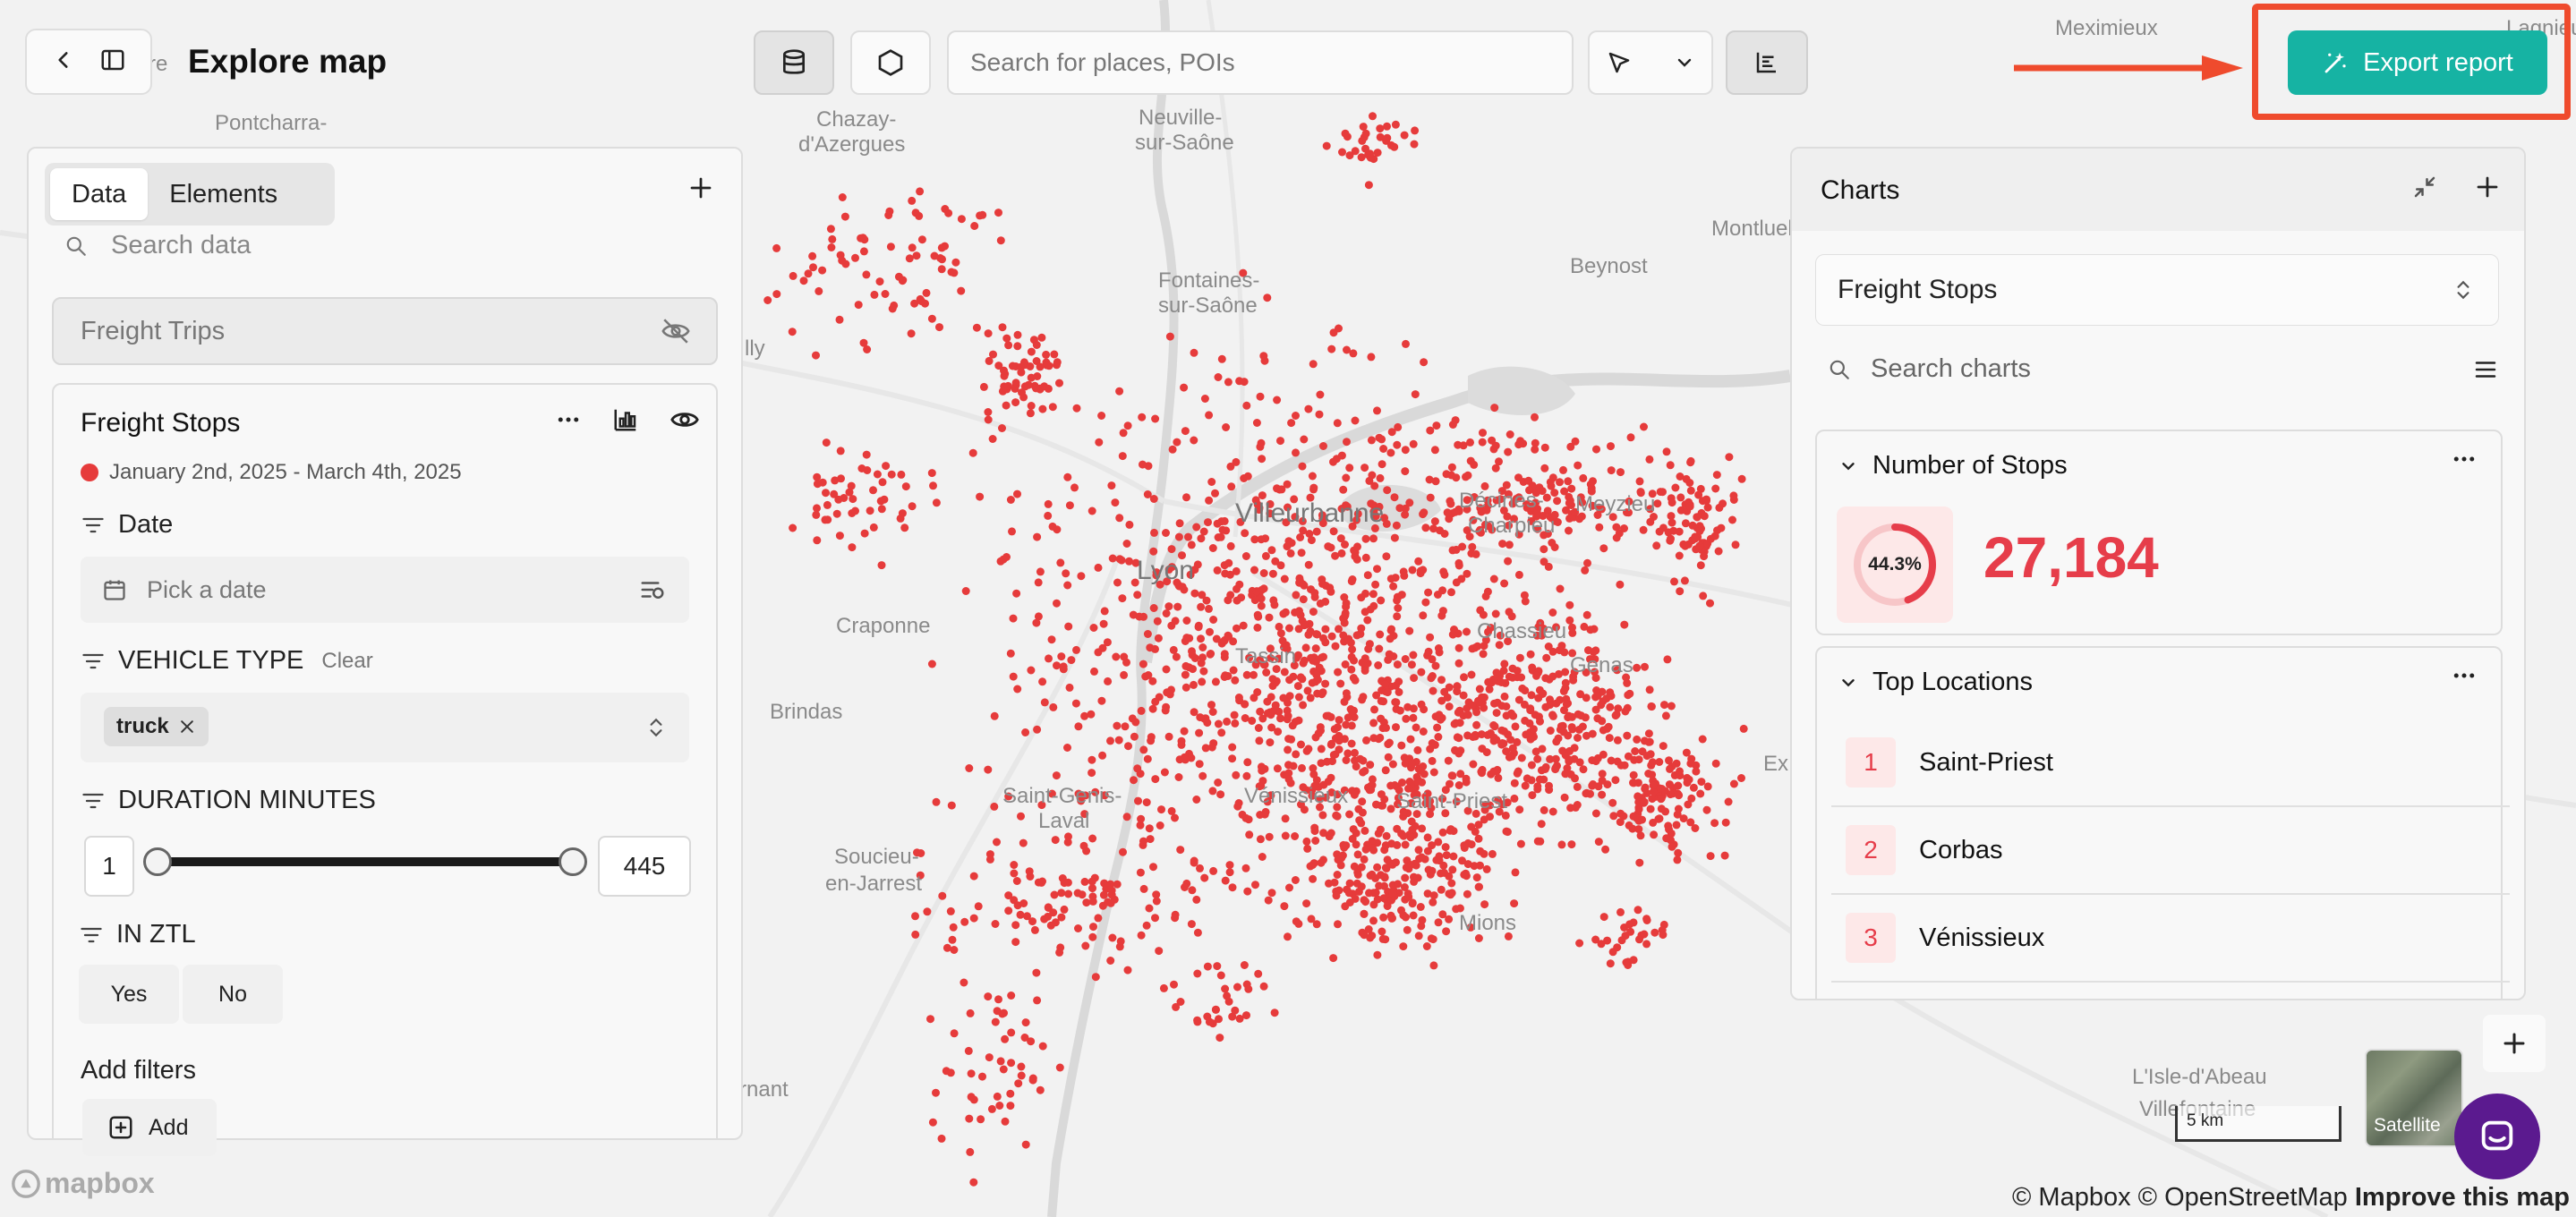 The image size is (2576, 1217). I want to click on chat-button, so click(2497, 1136).